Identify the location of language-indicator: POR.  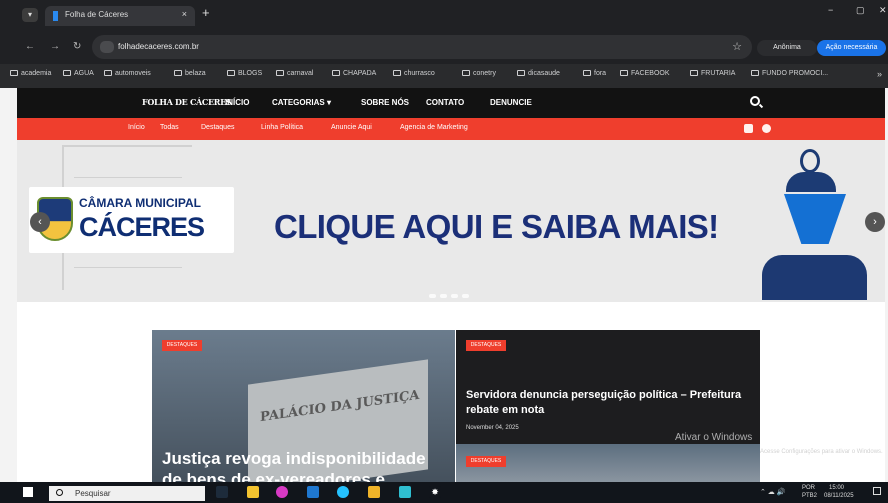
(808, 488).